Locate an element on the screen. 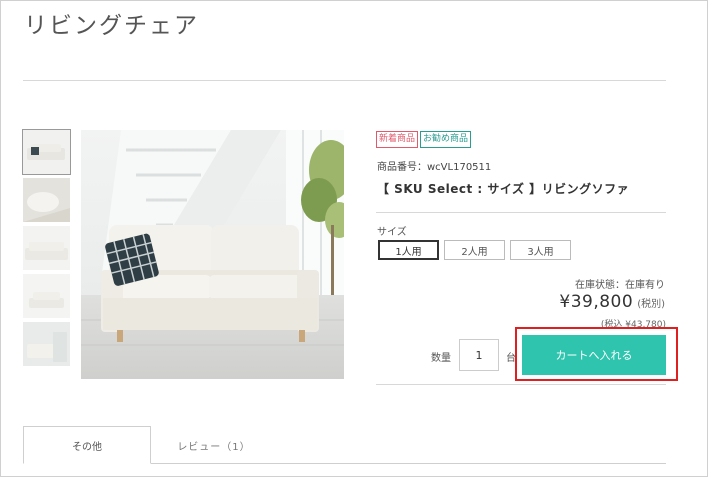 This screenshot has width=708, height=477. price: ¥39,800 is located at coordinates (596, 302).